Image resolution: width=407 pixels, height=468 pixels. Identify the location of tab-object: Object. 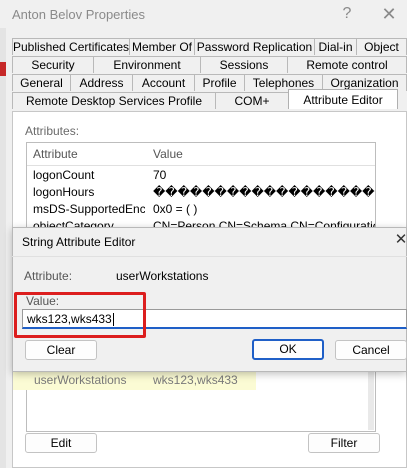
(381, 46).